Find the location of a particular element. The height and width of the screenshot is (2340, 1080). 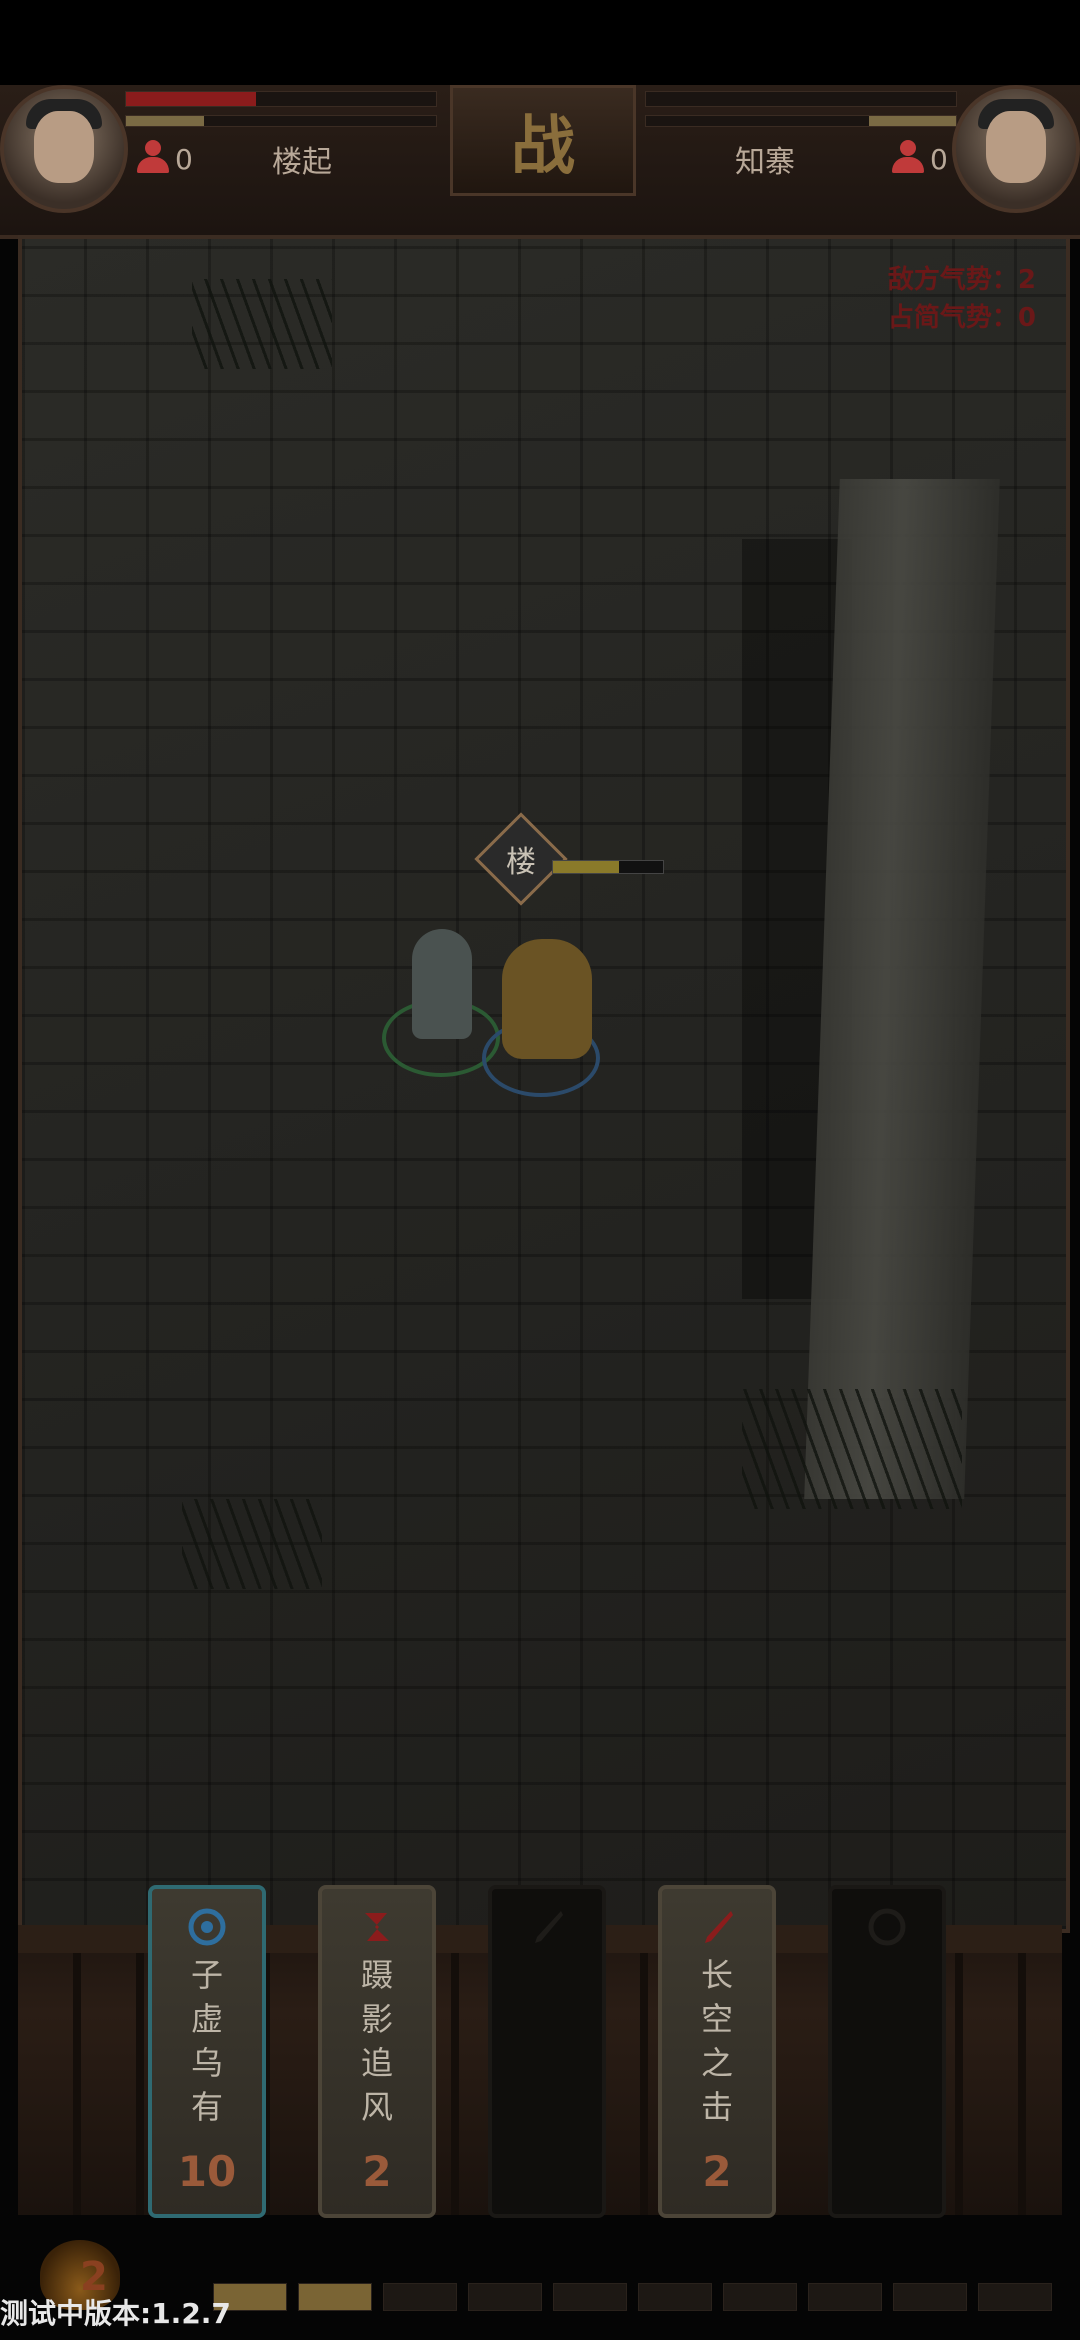

enemy-morale-text: 敌方气势：2 is located at coordinates (961, 280).